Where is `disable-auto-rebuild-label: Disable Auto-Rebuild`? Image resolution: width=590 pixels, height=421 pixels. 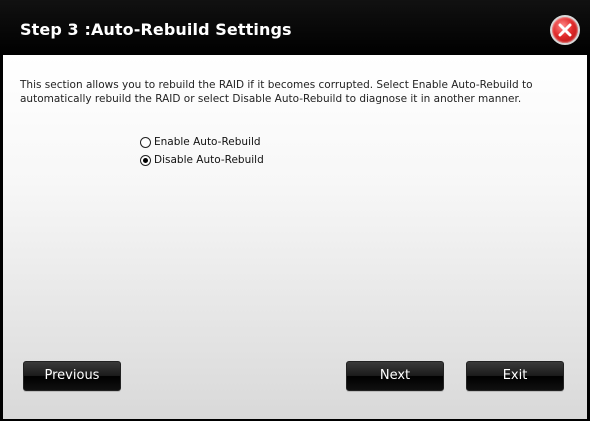 disable-auto-rebuild-label: Disable Auto-Rebuild is located at coordinates (209, 160).